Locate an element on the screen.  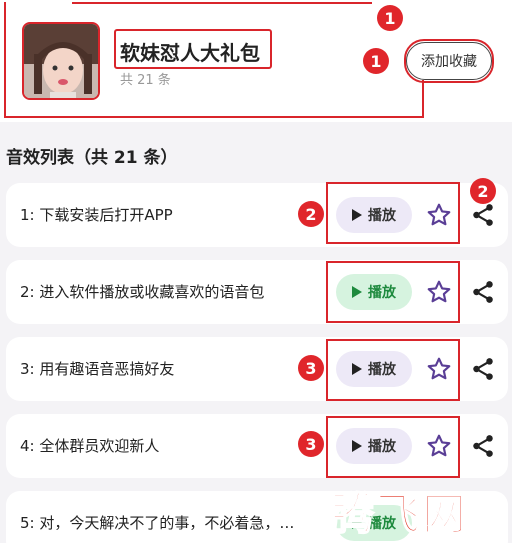
sound-title: 4: 全体群员欢迎新人 is located at coordinates (90, 446).